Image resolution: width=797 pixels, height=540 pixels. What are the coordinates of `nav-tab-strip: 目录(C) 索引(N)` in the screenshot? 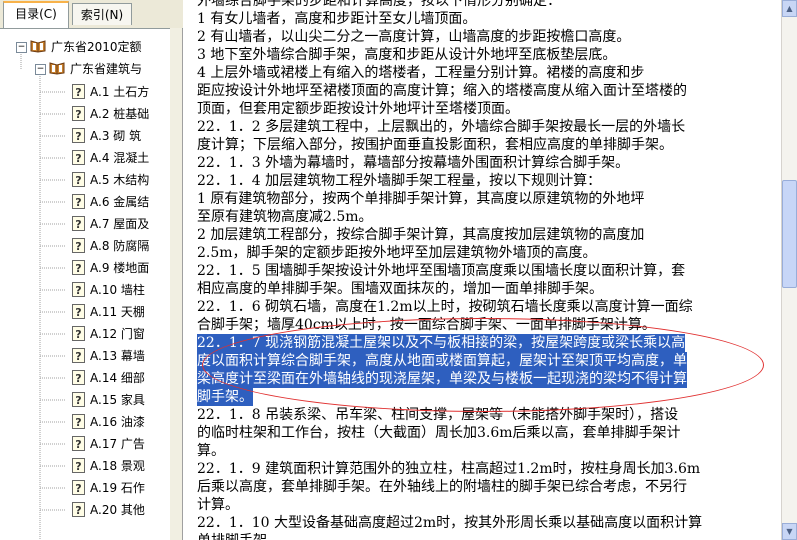 It's located at (91, 14).